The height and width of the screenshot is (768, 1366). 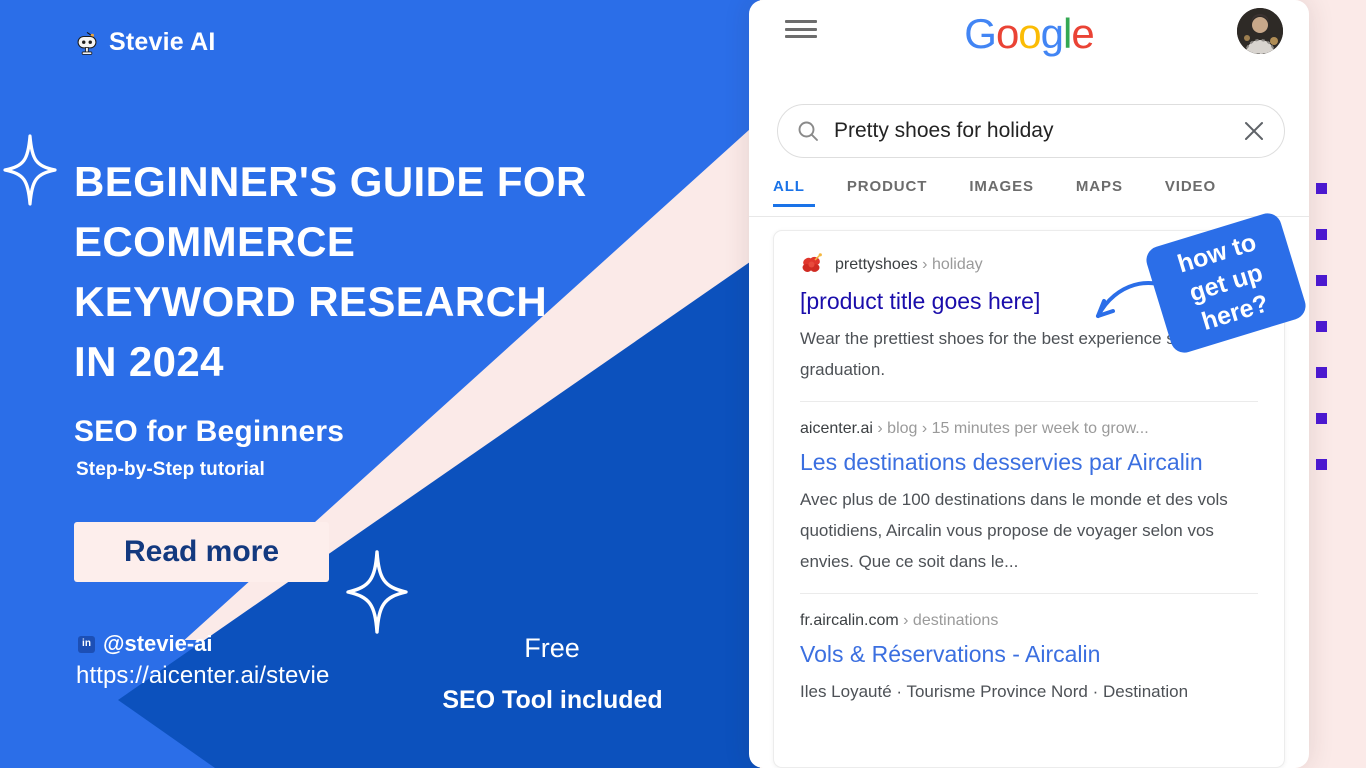 I want to click on tab-product: PRODUCT, so click(x=887, y=190).